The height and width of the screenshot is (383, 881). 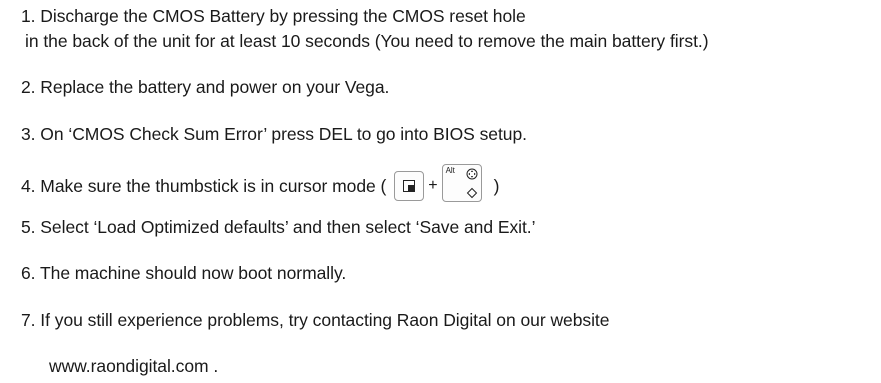 What do you see at coordinates (409, 185) in the screenshot?
I see `window-square-key-icon` at bounding box center [409, 185].